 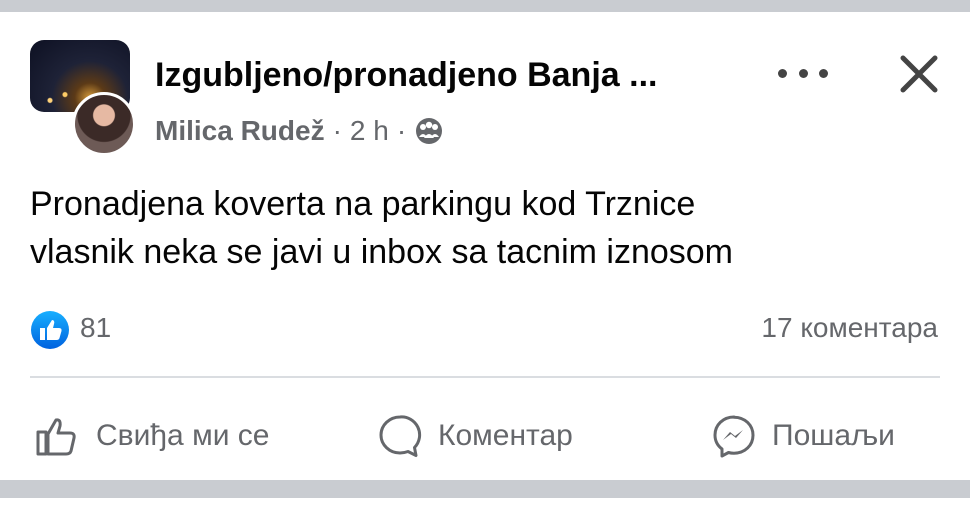 I want to click on comment-button: Коментар, so click(x=474, y=436).